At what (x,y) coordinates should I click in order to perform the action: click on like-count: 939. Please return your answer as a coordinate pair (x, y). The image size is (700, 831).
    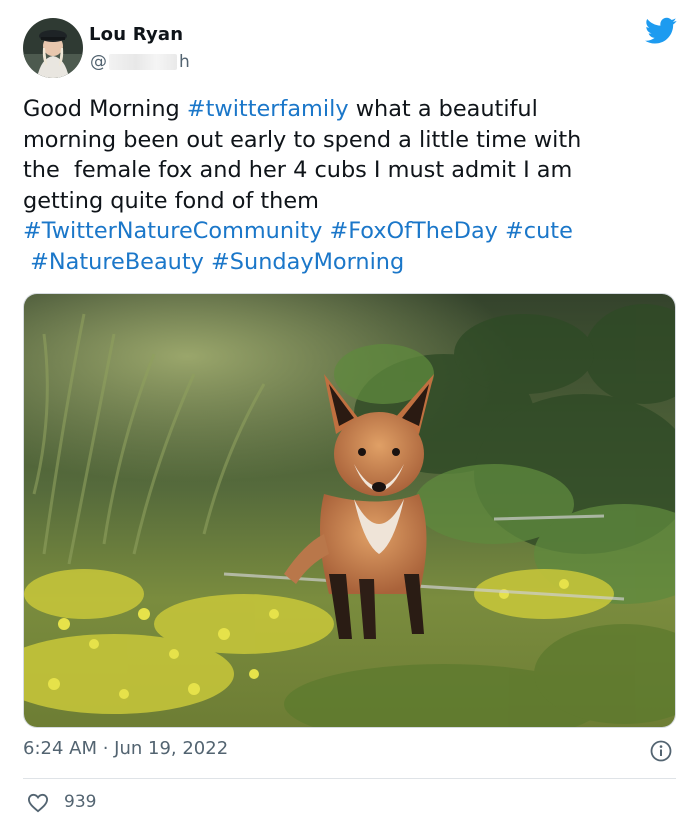
    Looking at the image, I should click on (80, 802).